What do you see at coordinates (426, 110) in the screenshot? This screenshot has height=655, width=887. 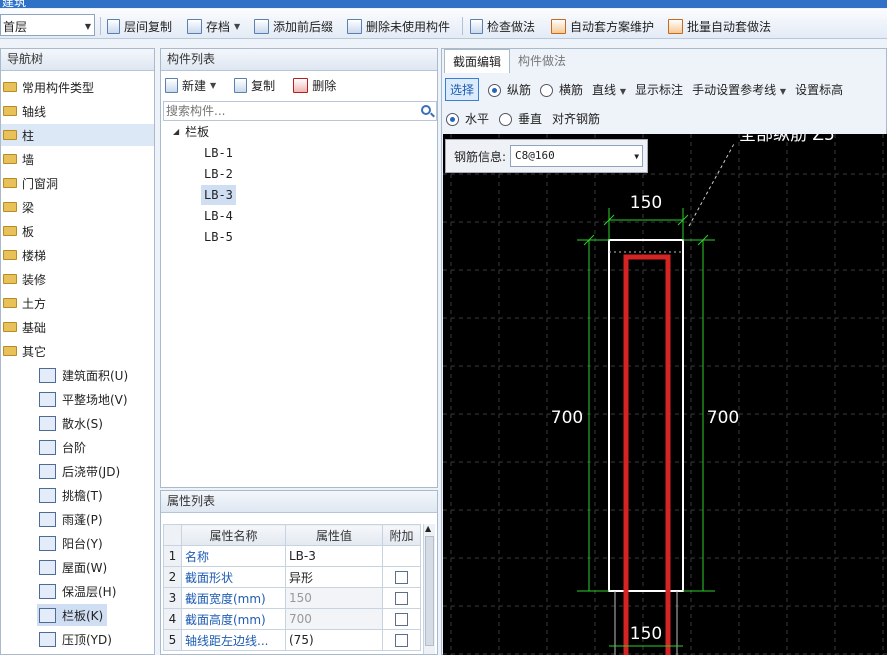 I see `search-icon` at bounding box center [426, 110].